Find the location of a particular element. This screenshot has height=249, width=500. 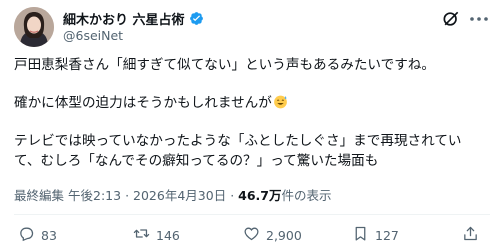

avatar-image is located at coordinates (34, 27).